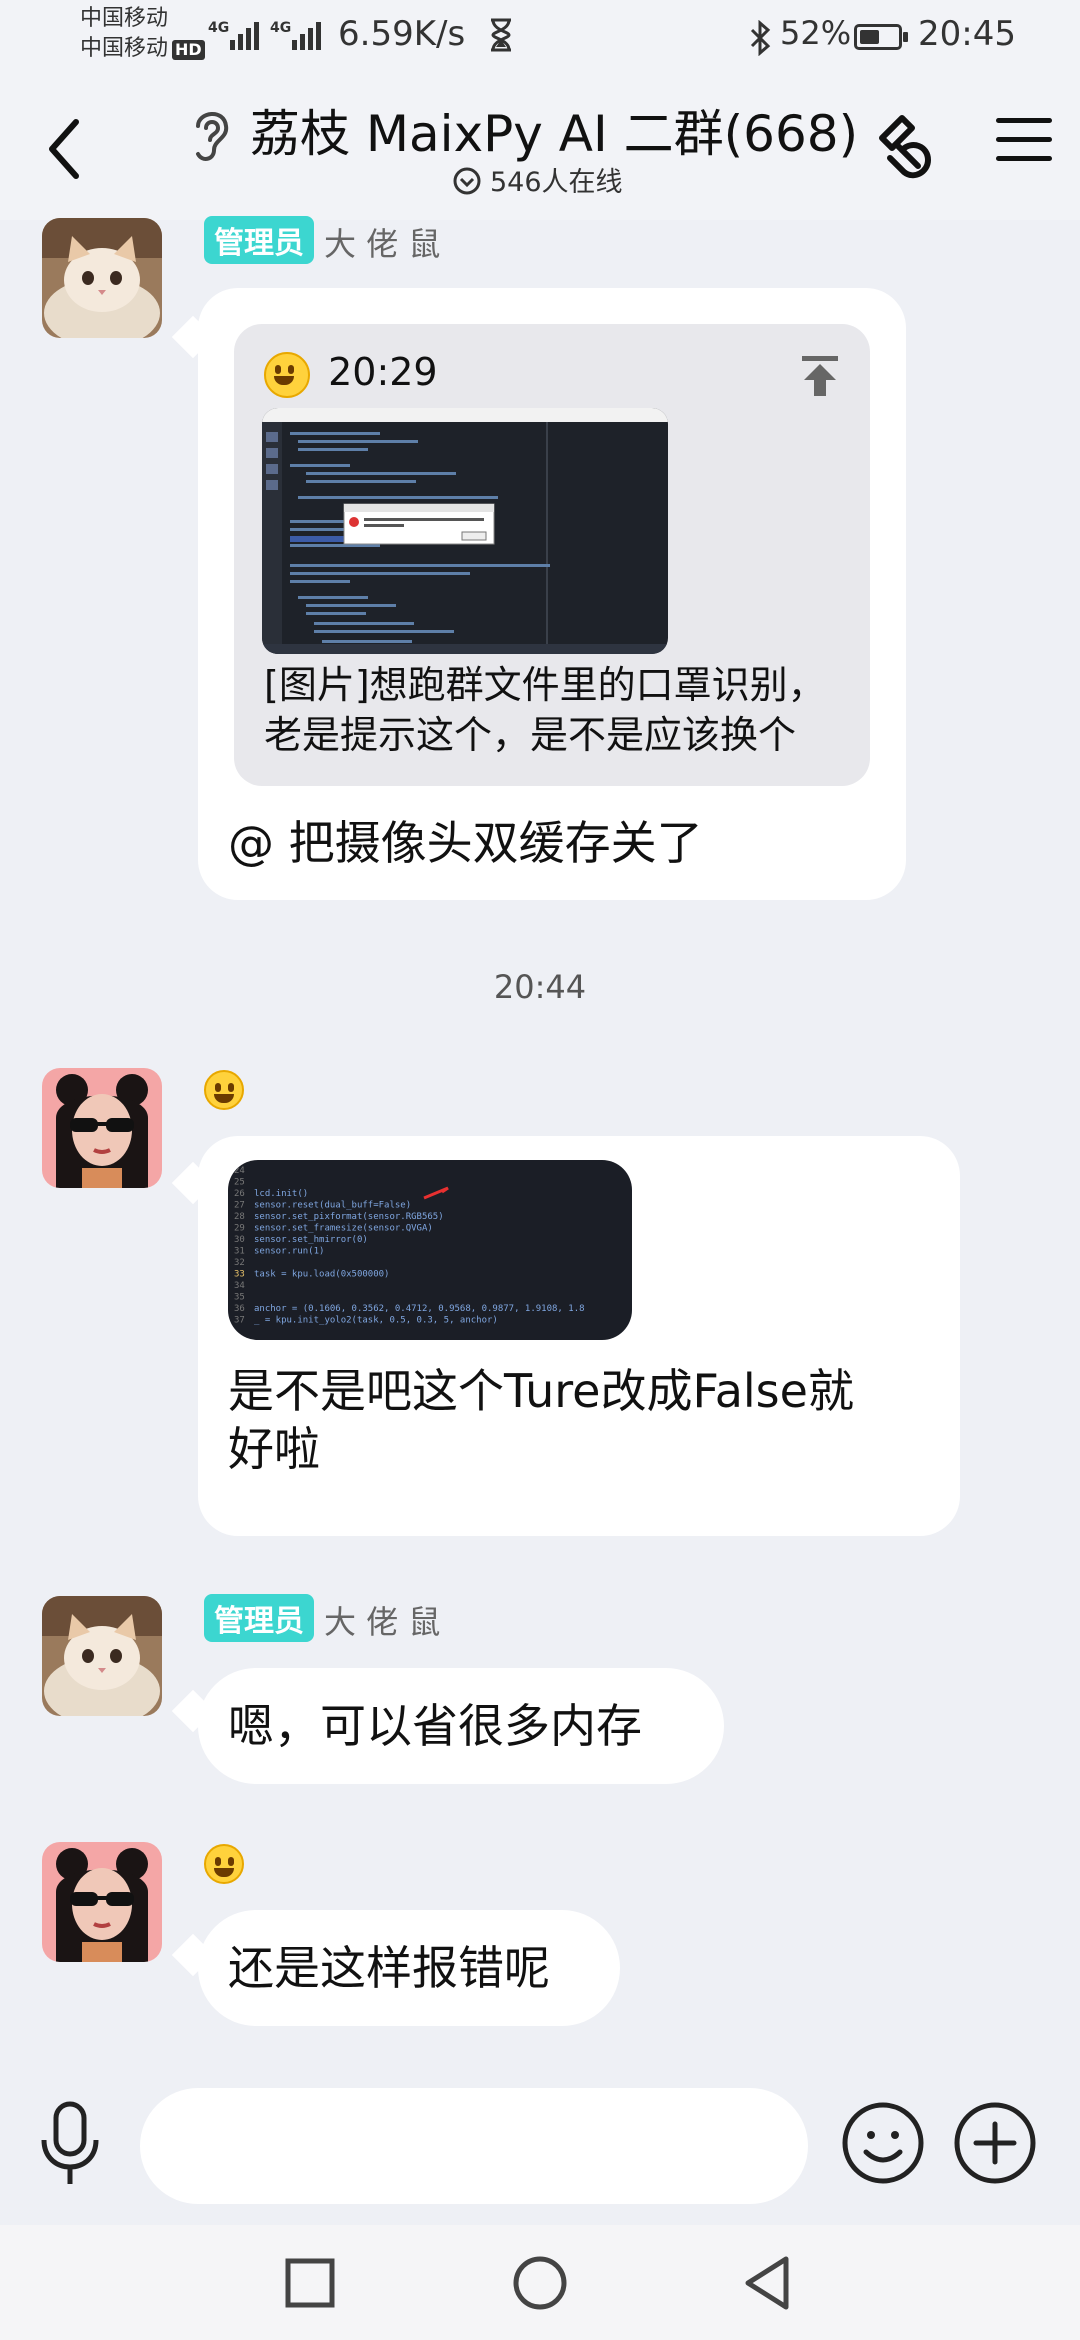 Image resolution: width=1080 pixels, height=2340 pixels. Describe the element at coordinates (554, 130) in the screenshot. I see `group-title: 荔枝 MaixPy AI 二群(668)` at that location.